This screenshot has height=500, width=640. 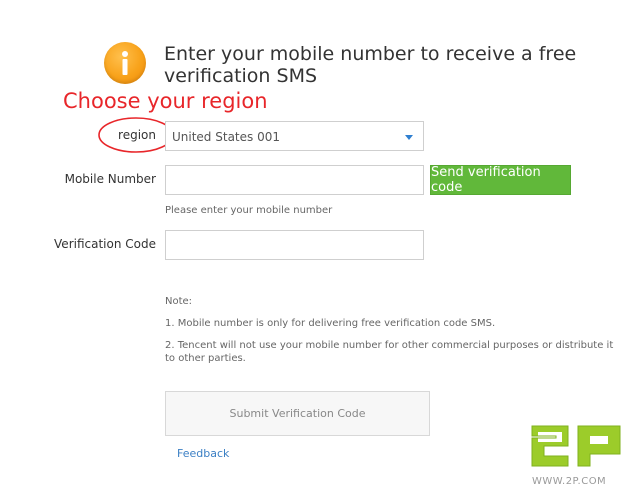 I want to click on verification-code-input, so click(x=294, y=245).